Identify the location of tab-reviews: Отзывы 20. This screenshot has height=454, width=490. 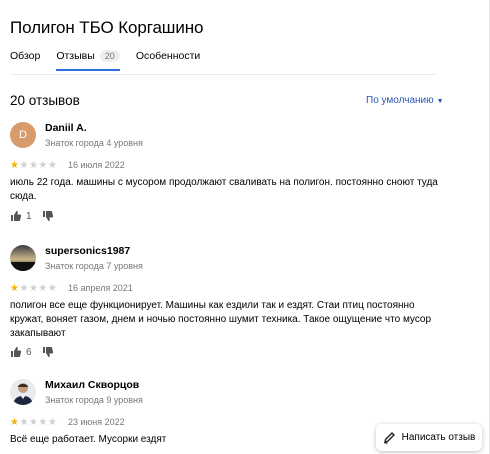
(88, 60).